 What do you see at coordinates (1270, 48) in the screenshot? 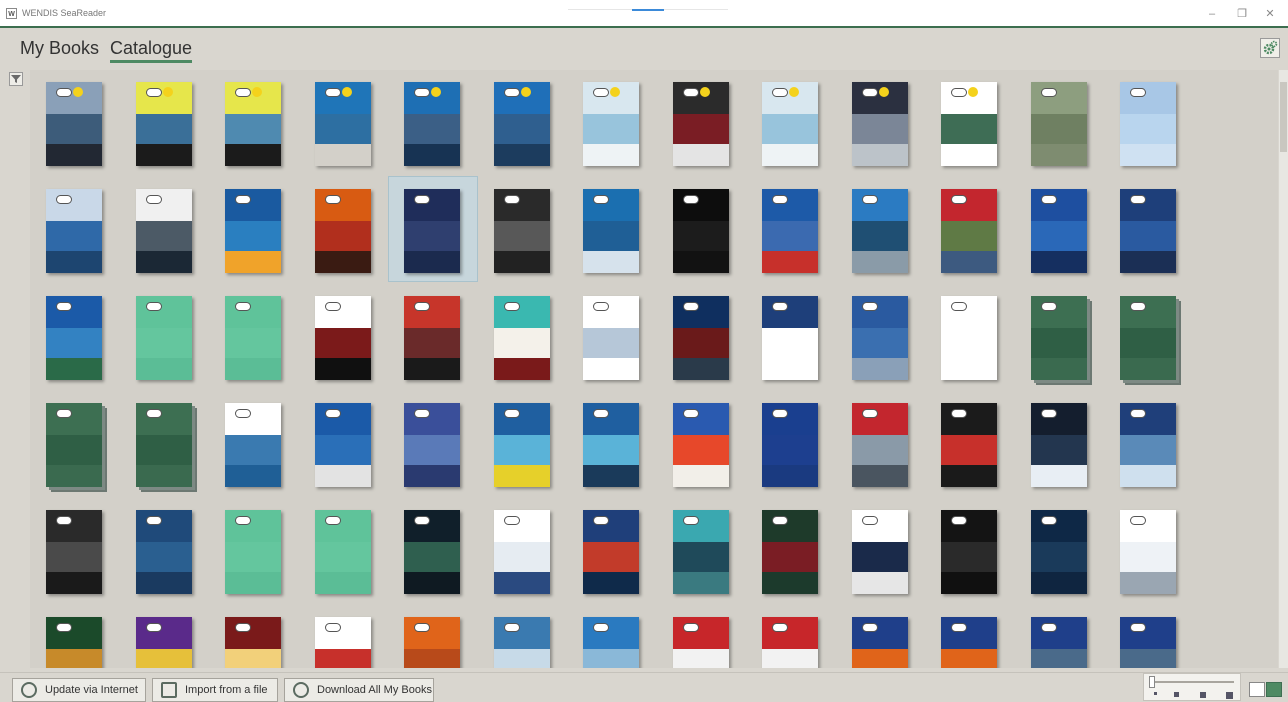
I see `settings-button` at bounding box center [1270, 48].